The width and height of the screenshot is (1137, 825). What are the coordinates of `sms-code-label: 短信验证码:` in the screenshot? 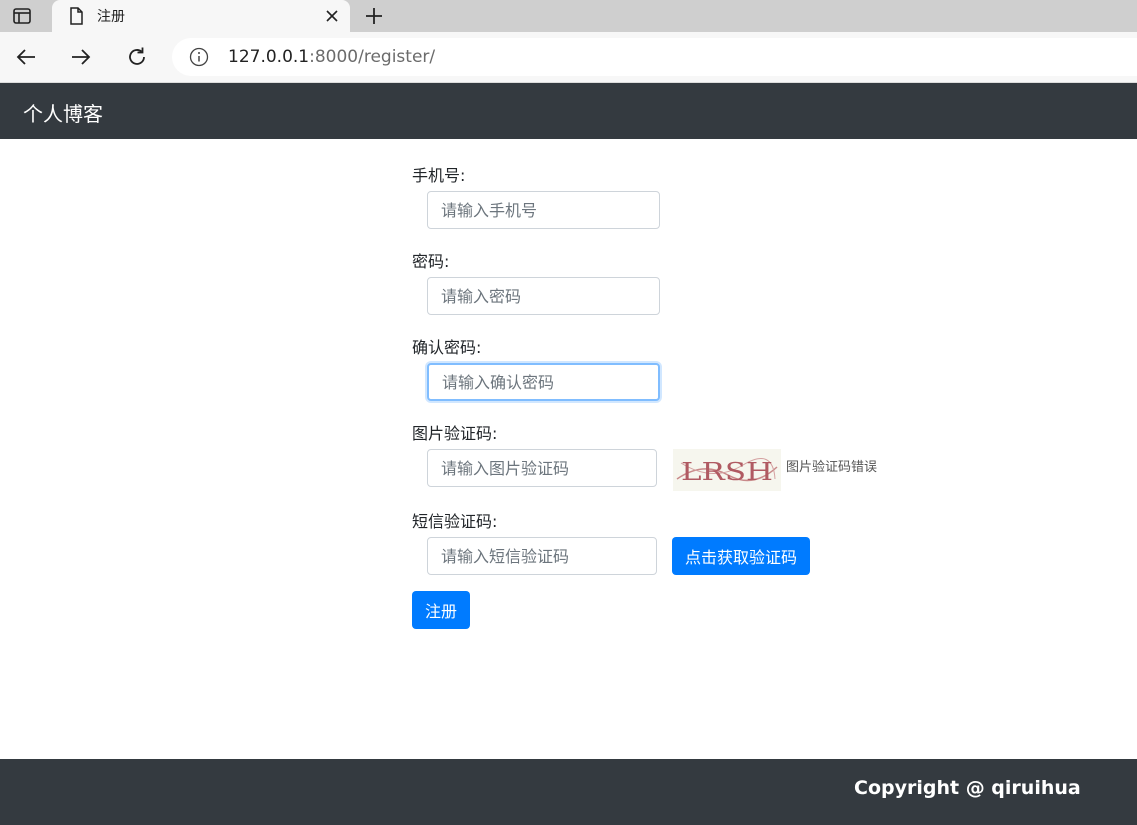 It's located at (455, 521).